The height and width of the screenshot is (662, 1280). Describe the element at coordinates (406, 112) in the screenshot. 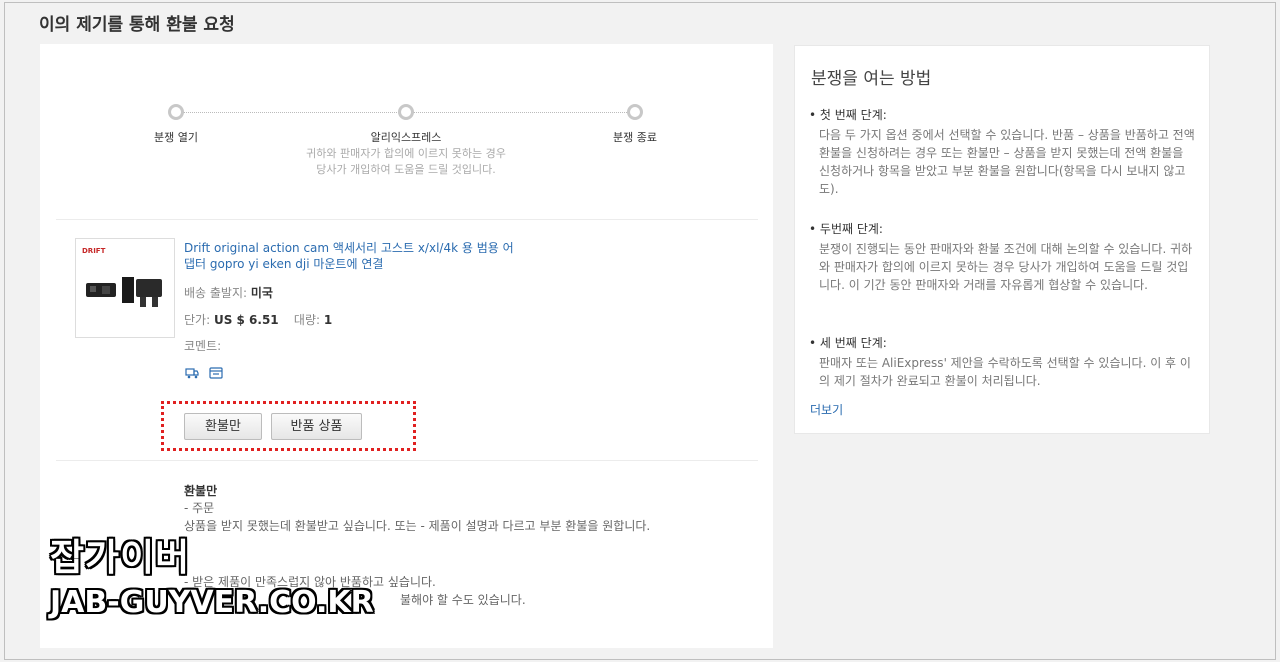

I see `step-2-circle-icon` at that location.